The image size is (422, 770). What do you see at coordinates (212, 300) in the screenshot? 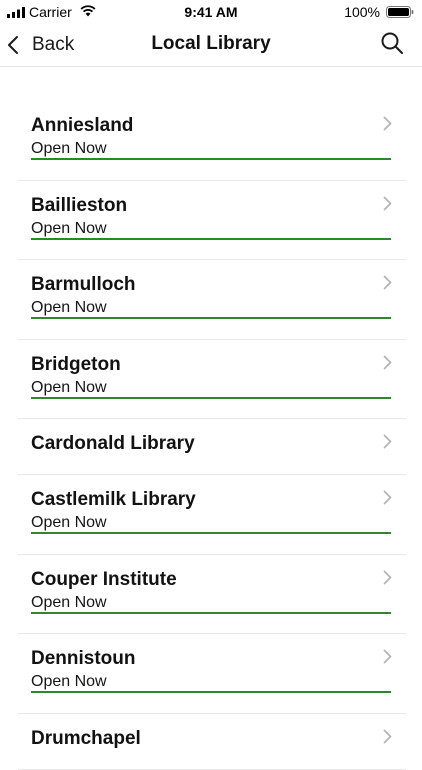
I see `library-row: Barmulloch Open Now` at bounding box center [212, 300].